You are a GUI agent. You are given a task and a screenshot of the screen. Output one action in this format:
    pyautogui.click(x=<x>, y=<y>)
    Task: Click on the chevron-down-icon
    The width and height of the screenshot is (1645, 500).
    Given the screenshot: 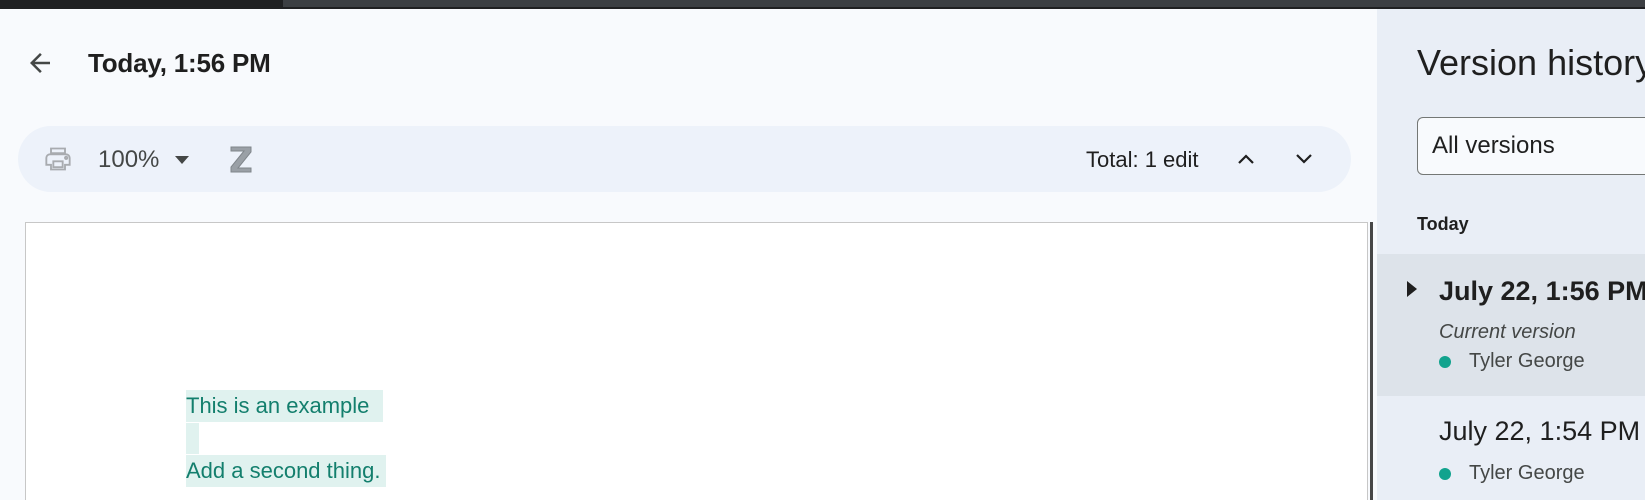 What is the action you would take?
    pyautogui.click(x=1304, y=159)
    